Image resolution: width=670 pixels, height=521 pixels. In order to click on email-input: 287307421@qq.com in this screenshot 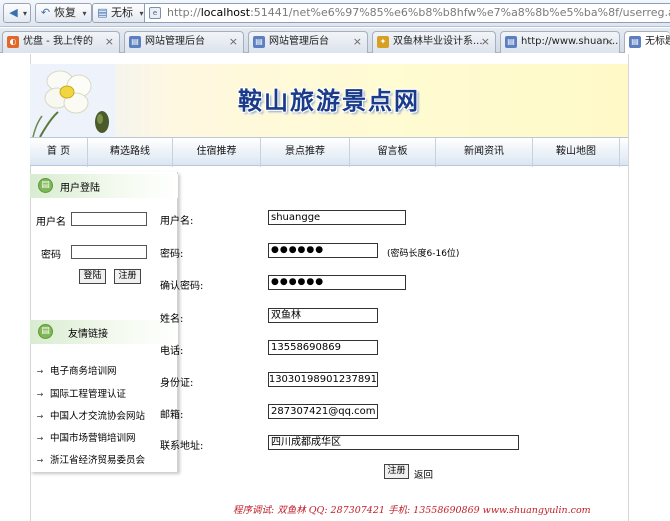, I will do `click(323, 411)`.